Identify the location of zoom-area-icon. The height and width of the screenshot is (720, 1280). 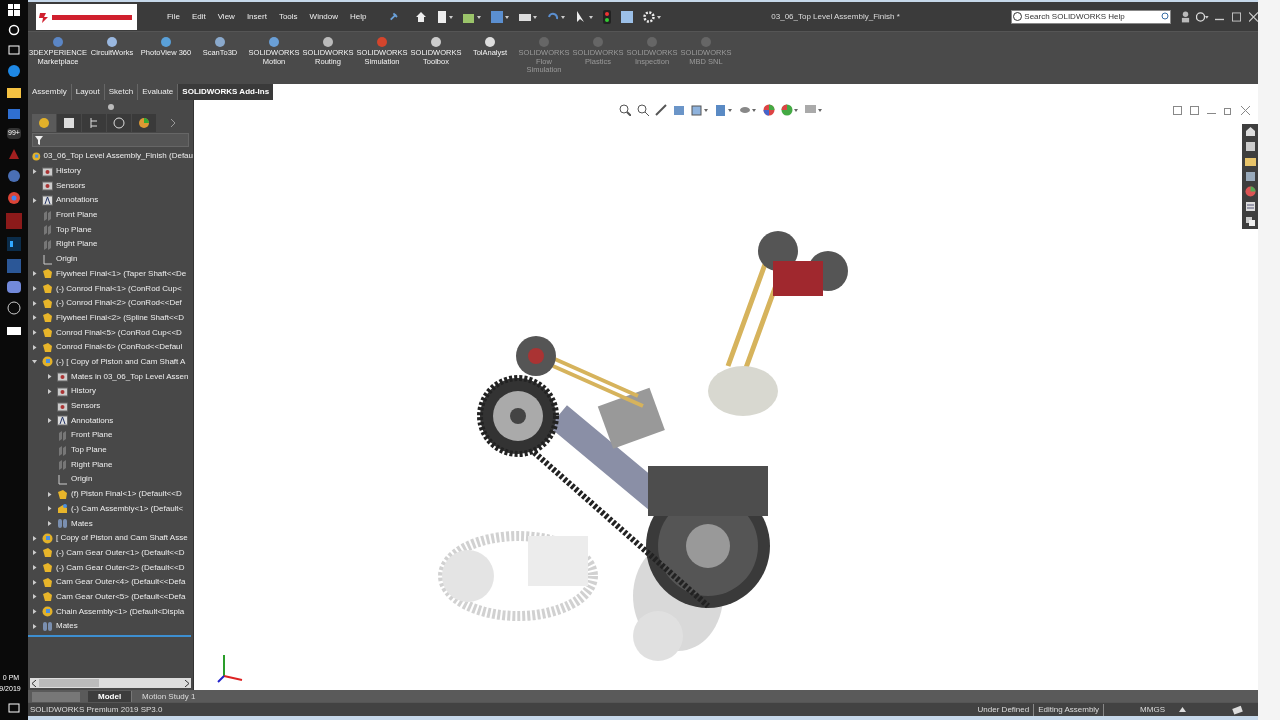
(643, 110).